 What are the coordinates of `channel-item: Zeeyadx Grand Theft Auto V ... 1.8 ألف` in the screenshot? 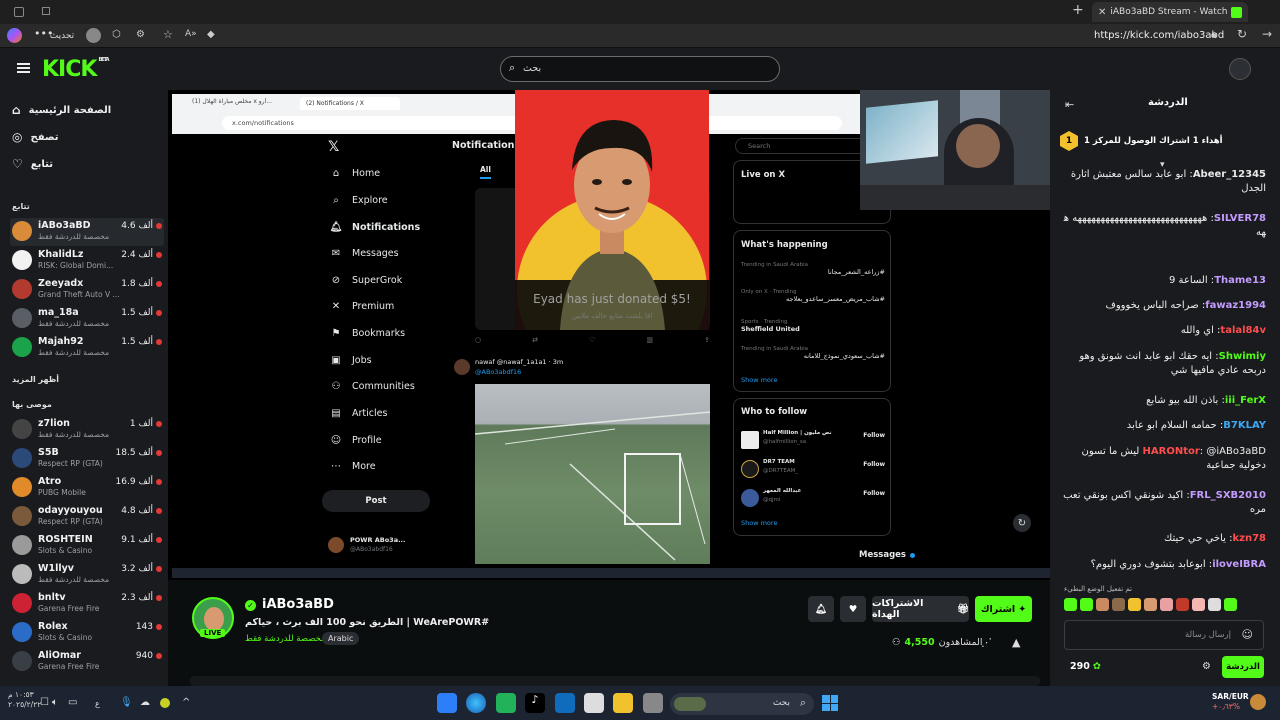 It's located at (87, 290).